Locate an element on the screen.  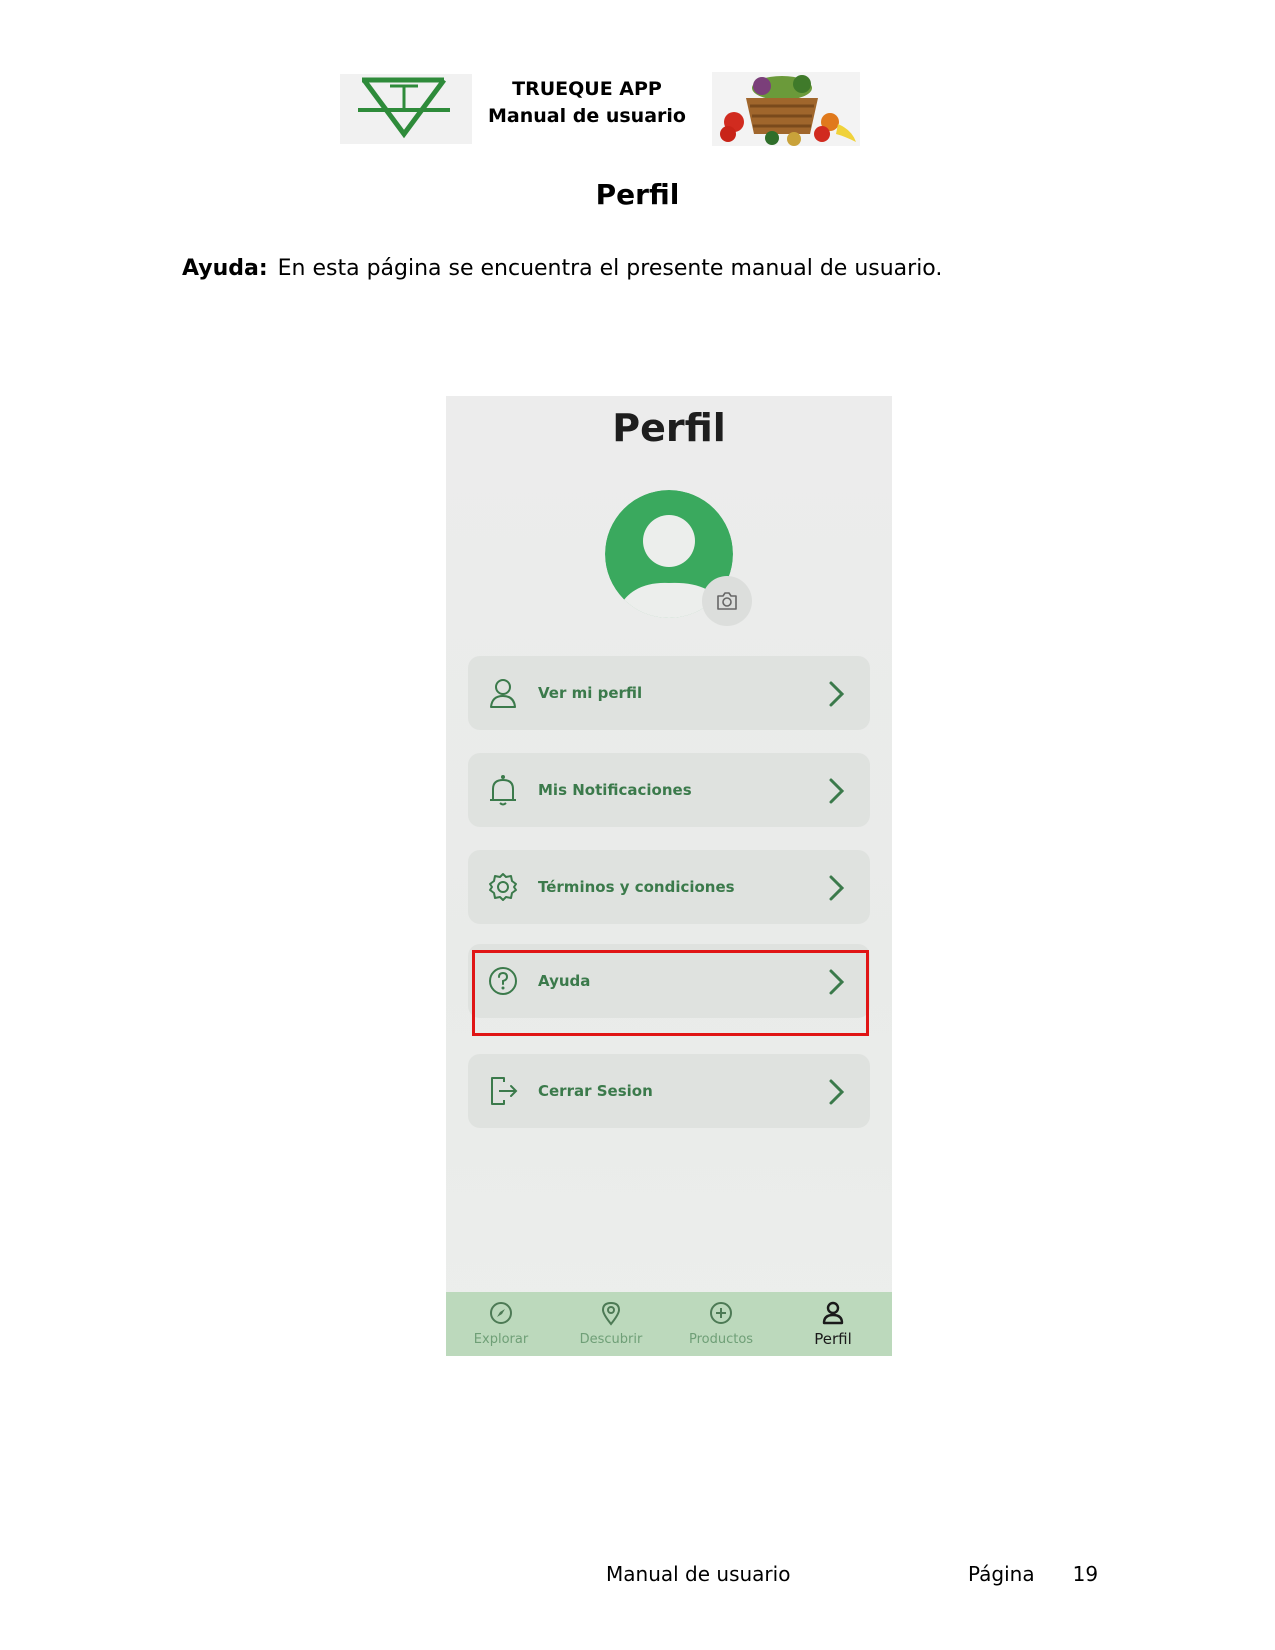
menu-label: Mis Notificaciones is located at coordinates (615, 790).